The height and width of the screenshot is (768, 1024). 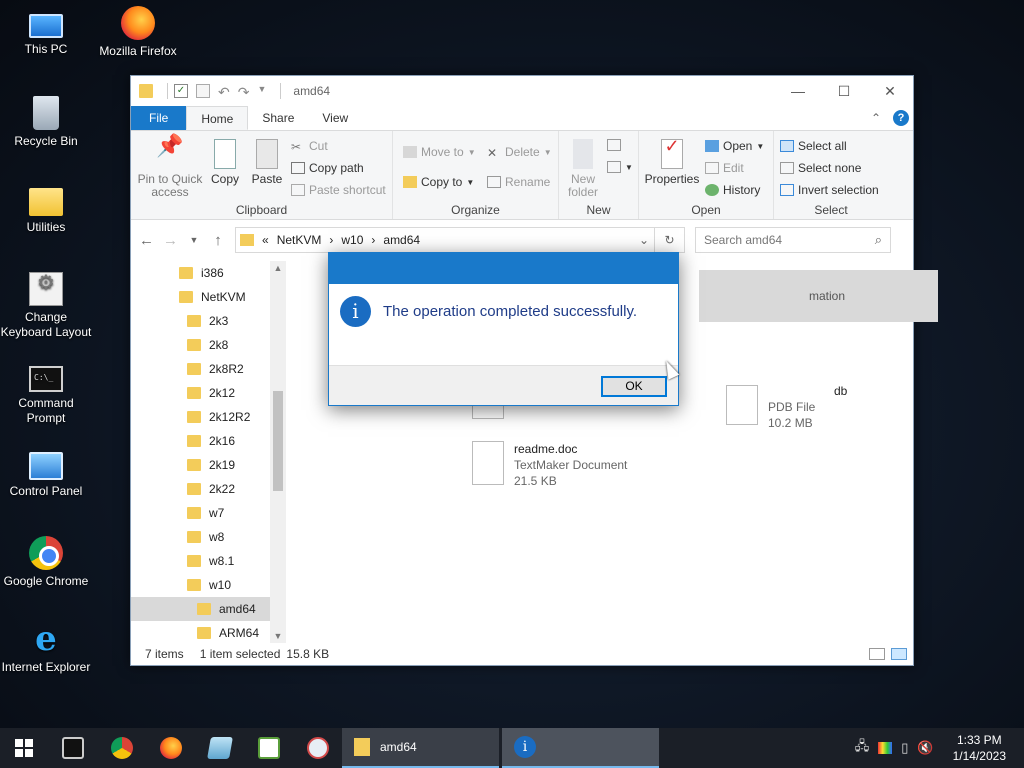 I want to click on start-button, so click(x=24, y=748).